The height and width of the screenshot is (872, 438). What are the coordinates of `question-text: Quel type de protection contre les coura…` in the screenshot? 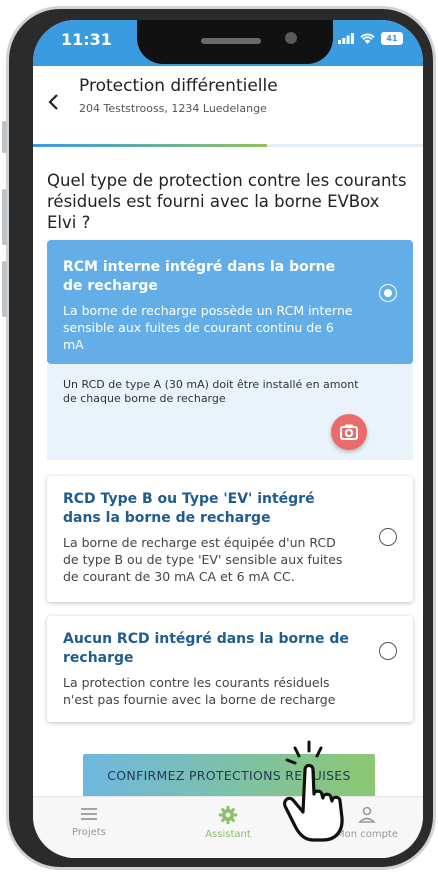 It's located at (227, 201).